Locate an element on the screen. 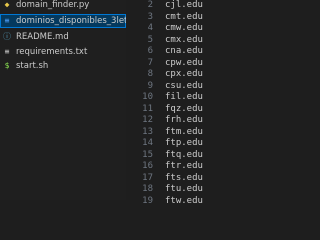 The width and height of the screenshot is (320, 240). code-line: 5 cmx.edu is located at coordinates (182, 41).